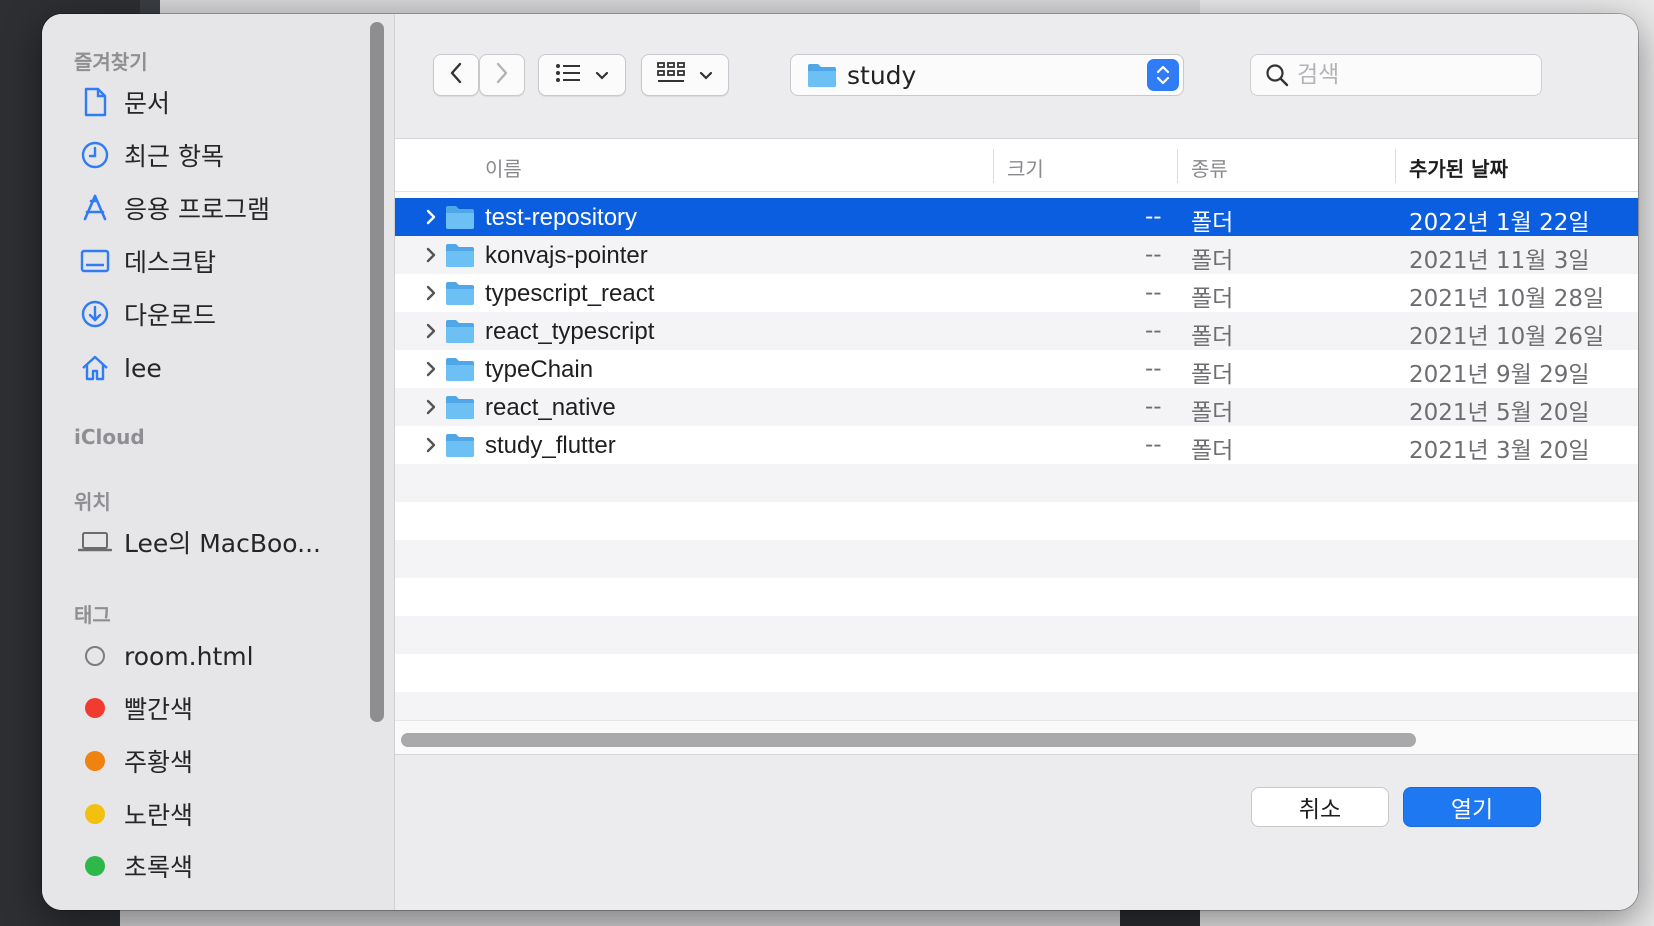 The height and width of the screenshot is (926, 1654). What do you see at coordinates (111, 62) in the screenshot?
I see `favorites-title: 즐겨찾기` at bounding box center [111, 62].